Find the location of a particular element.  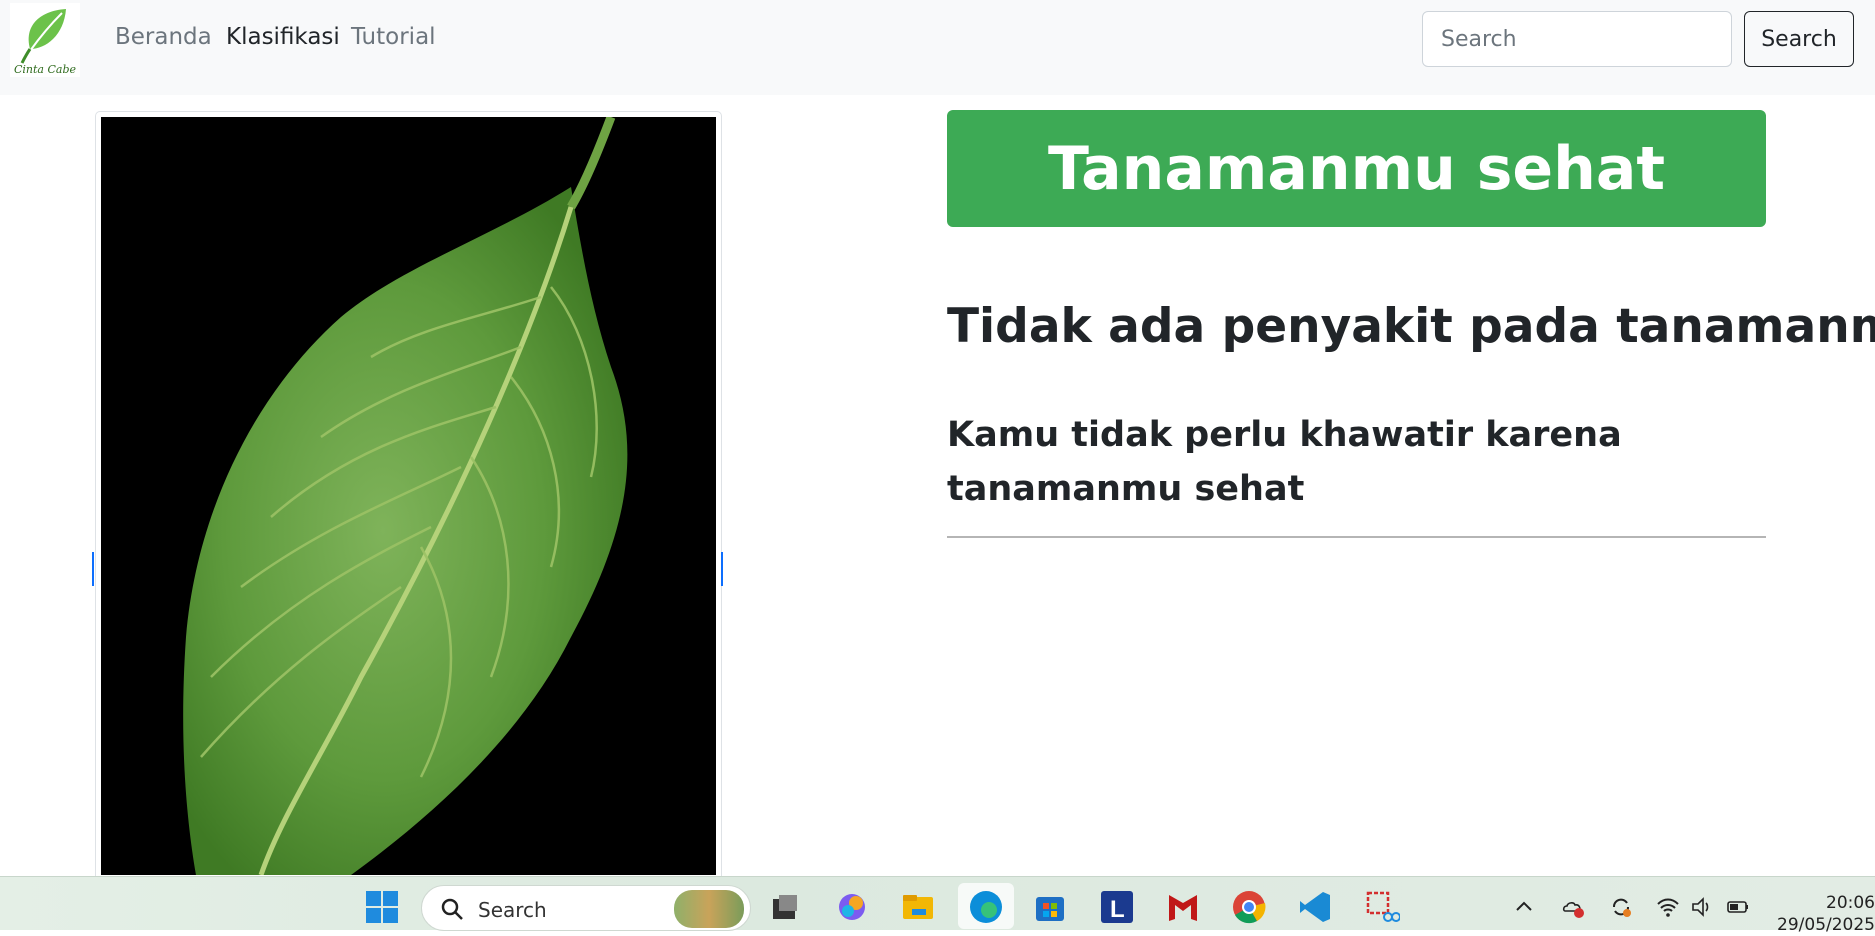

volume-icon is located at coordinates (1702, 907).